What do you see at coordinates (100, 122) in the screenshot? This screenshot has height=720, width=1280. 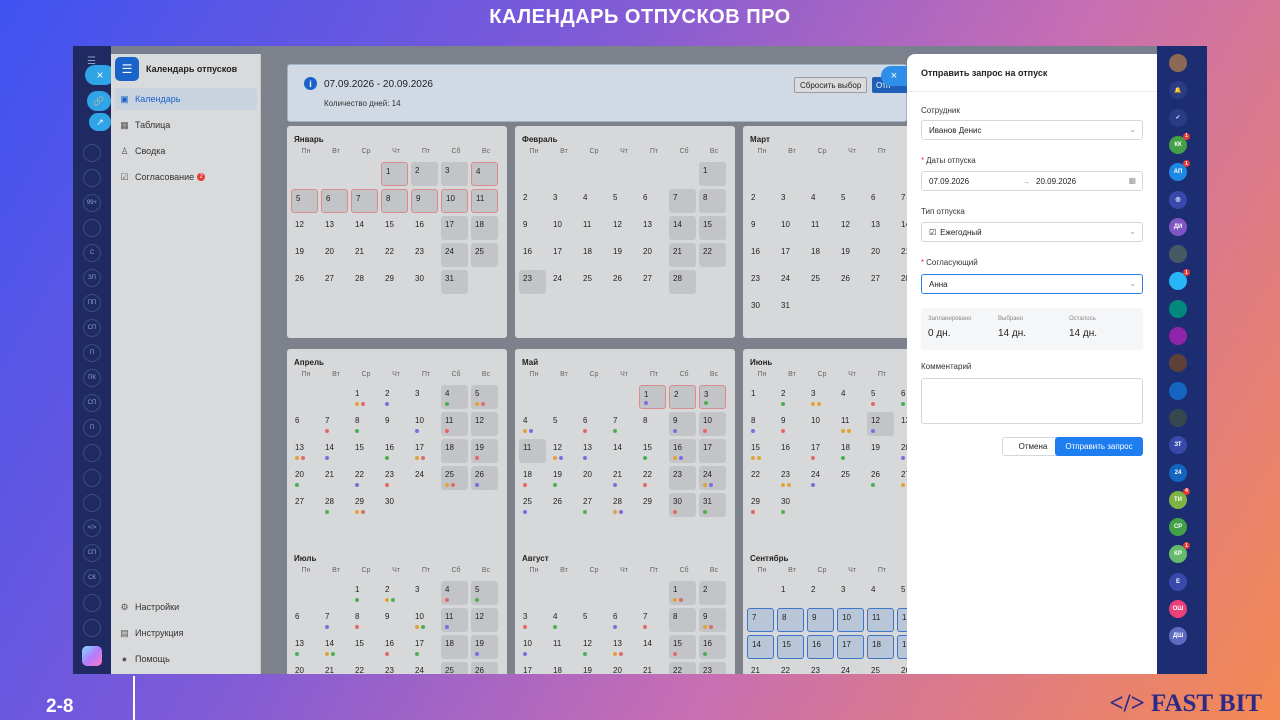 I see `external-pill-button: ↗` at bounding box center [100, 122].